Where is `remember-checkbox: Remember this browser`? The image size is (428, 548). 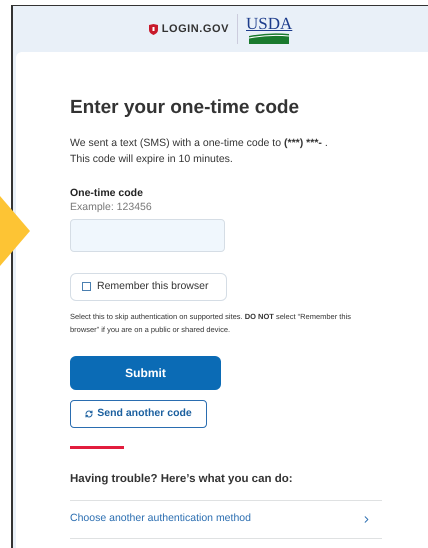 remember-checkbox: Remember this browser is located at coordinates (148, 286).